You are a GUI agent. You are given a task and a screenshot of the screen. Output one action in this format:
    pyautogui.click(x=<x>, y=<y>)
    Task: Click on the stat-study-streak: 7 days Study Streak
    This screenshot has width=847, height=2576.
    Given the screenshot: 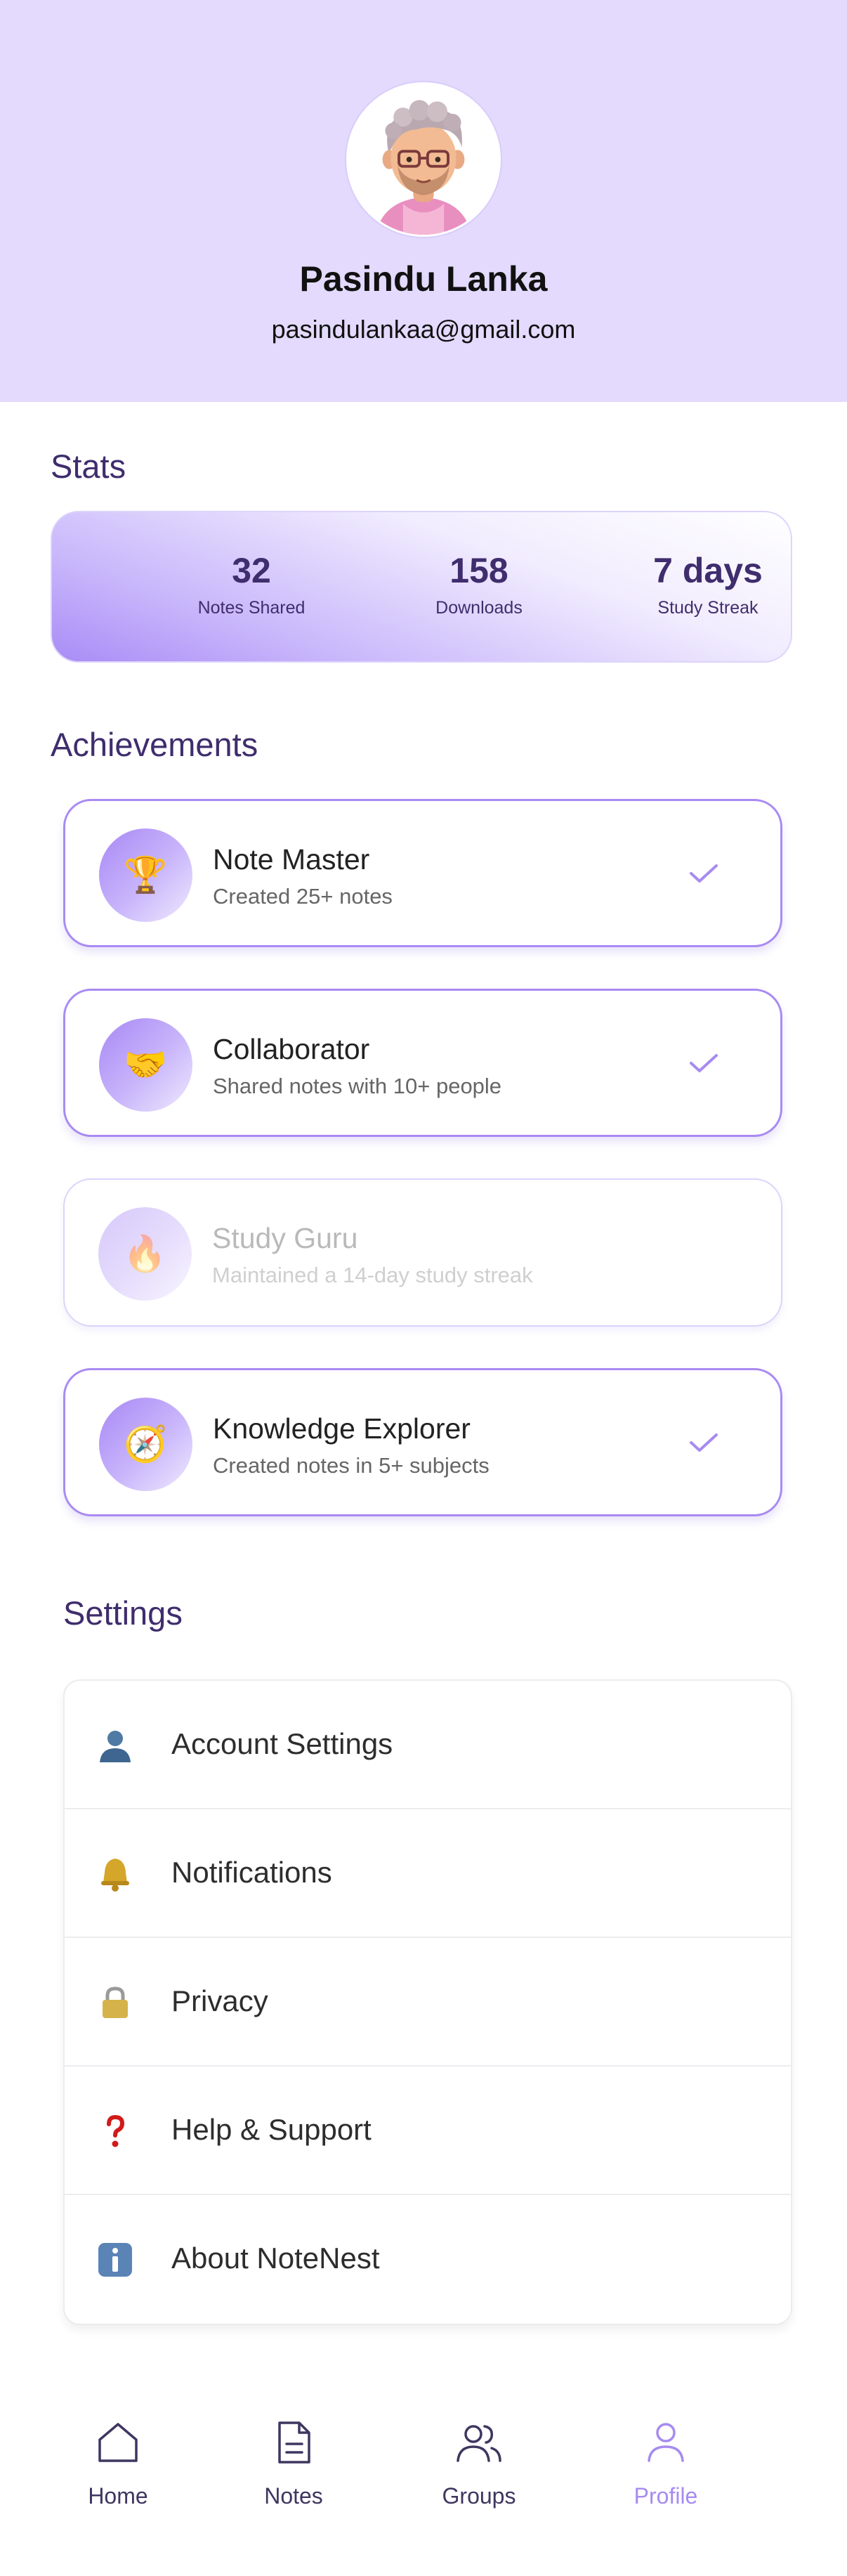 What is the action you would take?
    pyautogui.click(x=708, y=585)
    